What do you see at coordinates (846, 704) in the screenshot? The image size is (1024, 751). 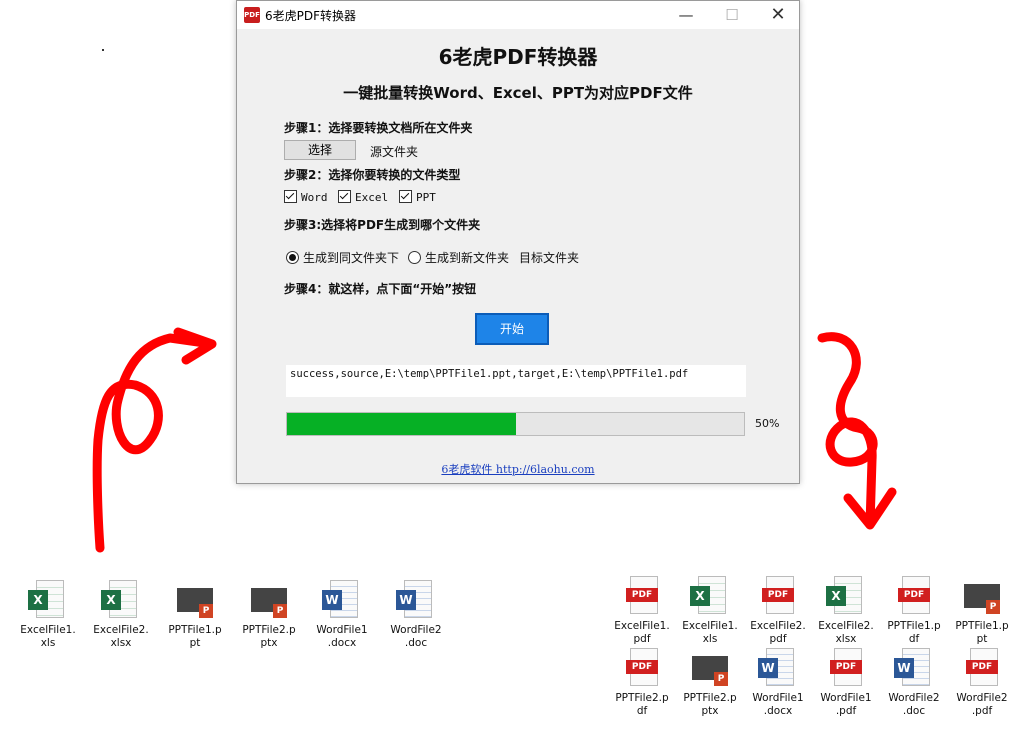 I see `file-name: WordFile1 .pdf` at bounding box center [846, 704].